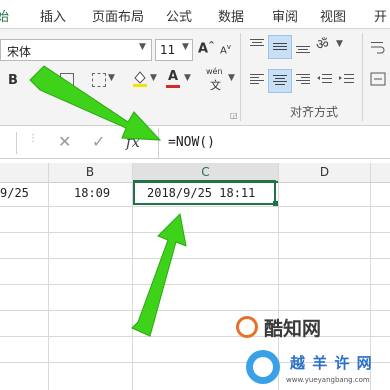 The width and height of the screenshot is (390, 390). I want to click on decrease-indent-button, so click(325, 80).